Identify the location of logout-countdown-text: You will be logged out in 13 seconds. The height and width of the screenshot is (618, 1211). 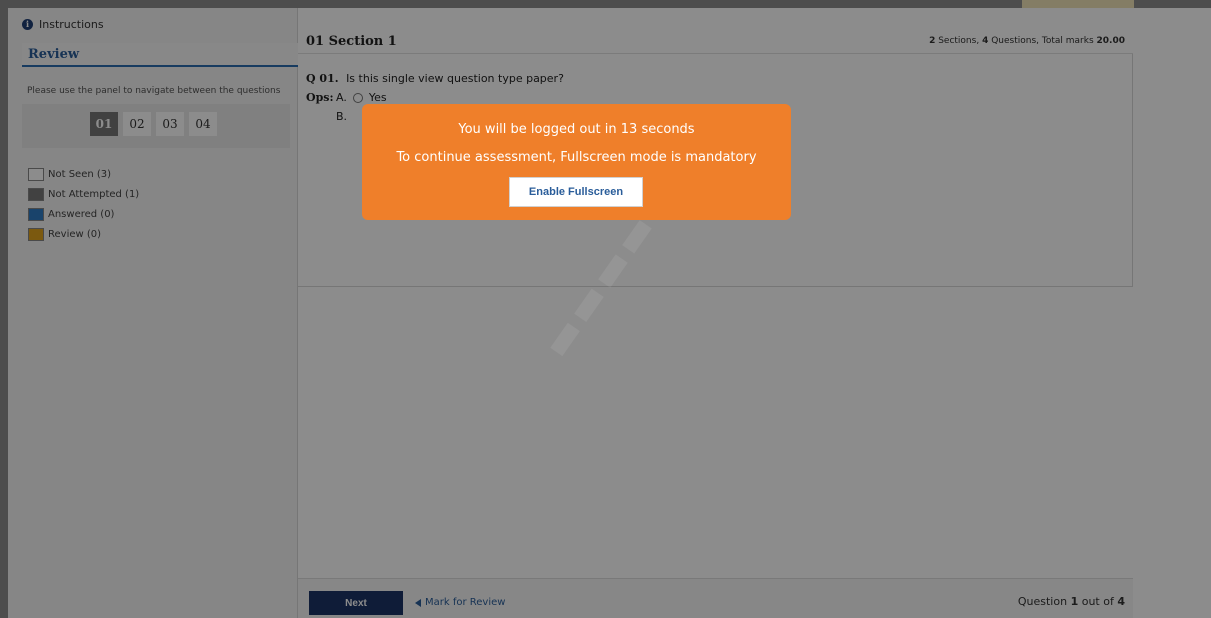
(576, 129).